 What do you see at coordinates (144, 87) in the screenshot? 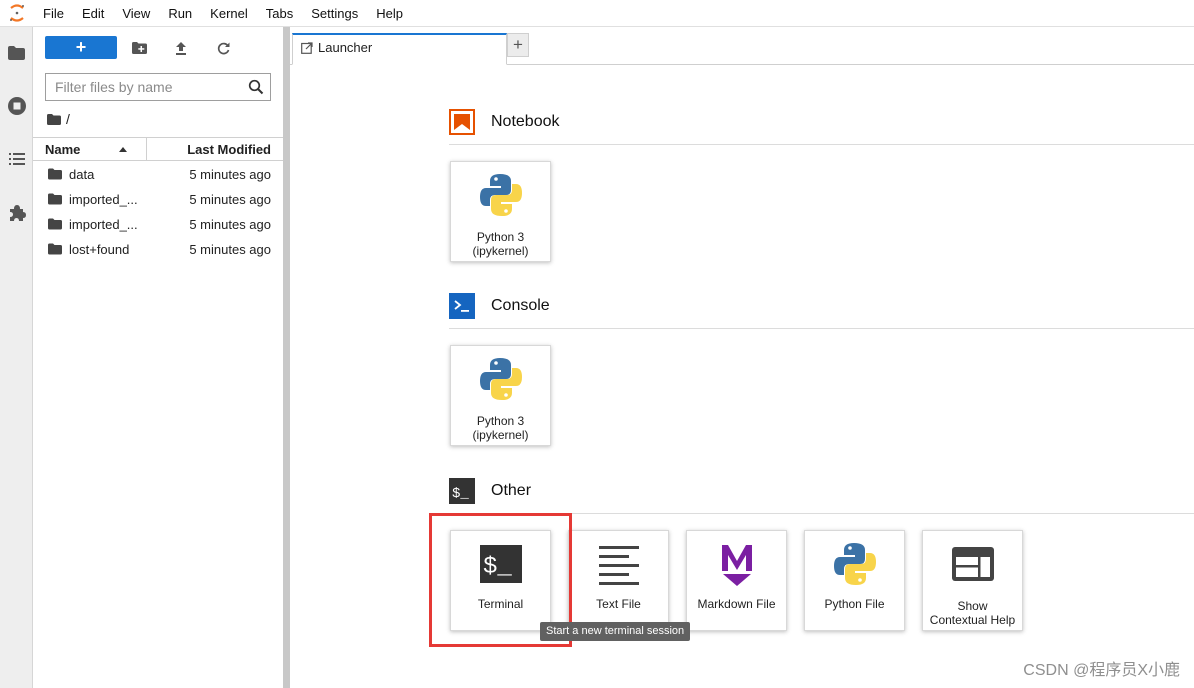
I see `filter-files-input` at bounding box center [144, 87].